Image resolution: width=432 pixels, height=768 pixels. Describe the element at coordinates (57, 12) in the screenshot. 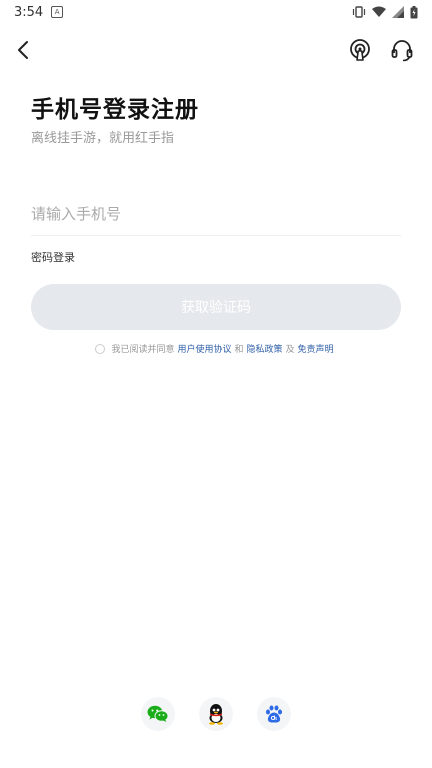

I see `notification-icon: A` at that location.